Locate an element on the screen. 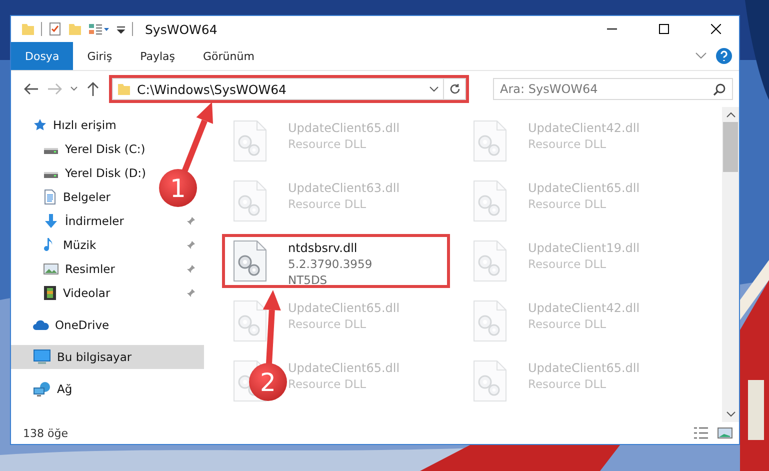 This screenshot has width=769, height=471. cloud-icon is located at coordinates (41, 325).